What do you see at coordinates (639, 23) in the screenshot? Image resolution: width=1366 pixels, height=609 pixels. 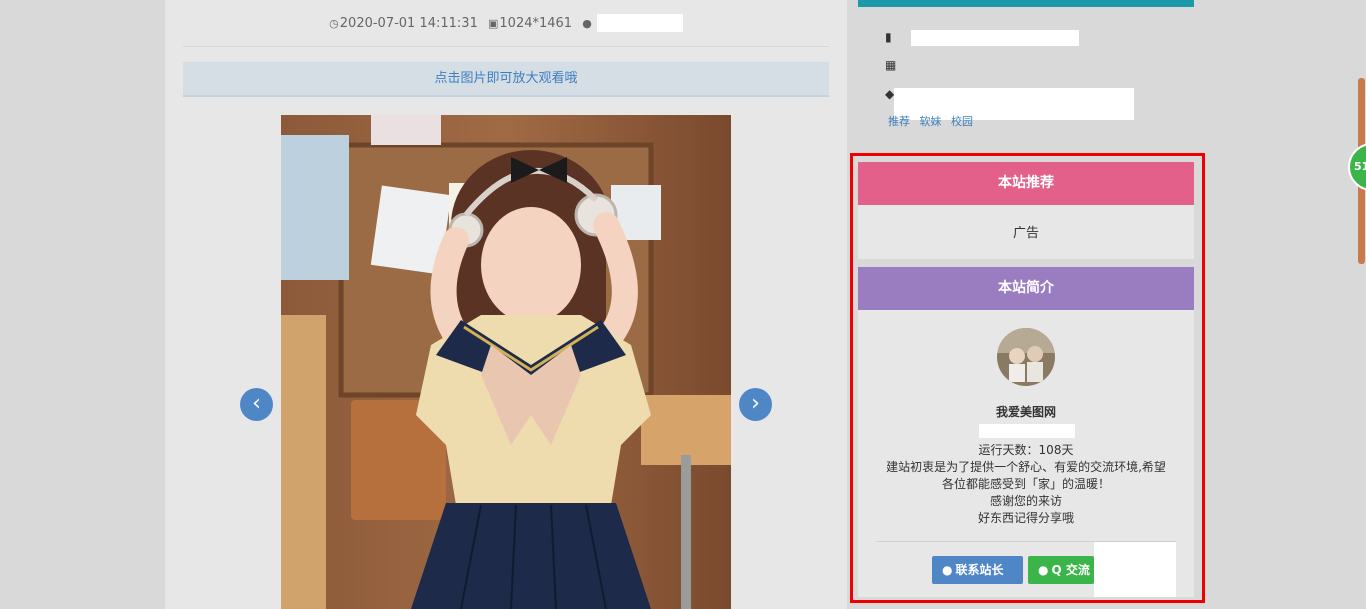 I see `author-name-redacted` at bounding box center [639, 23].